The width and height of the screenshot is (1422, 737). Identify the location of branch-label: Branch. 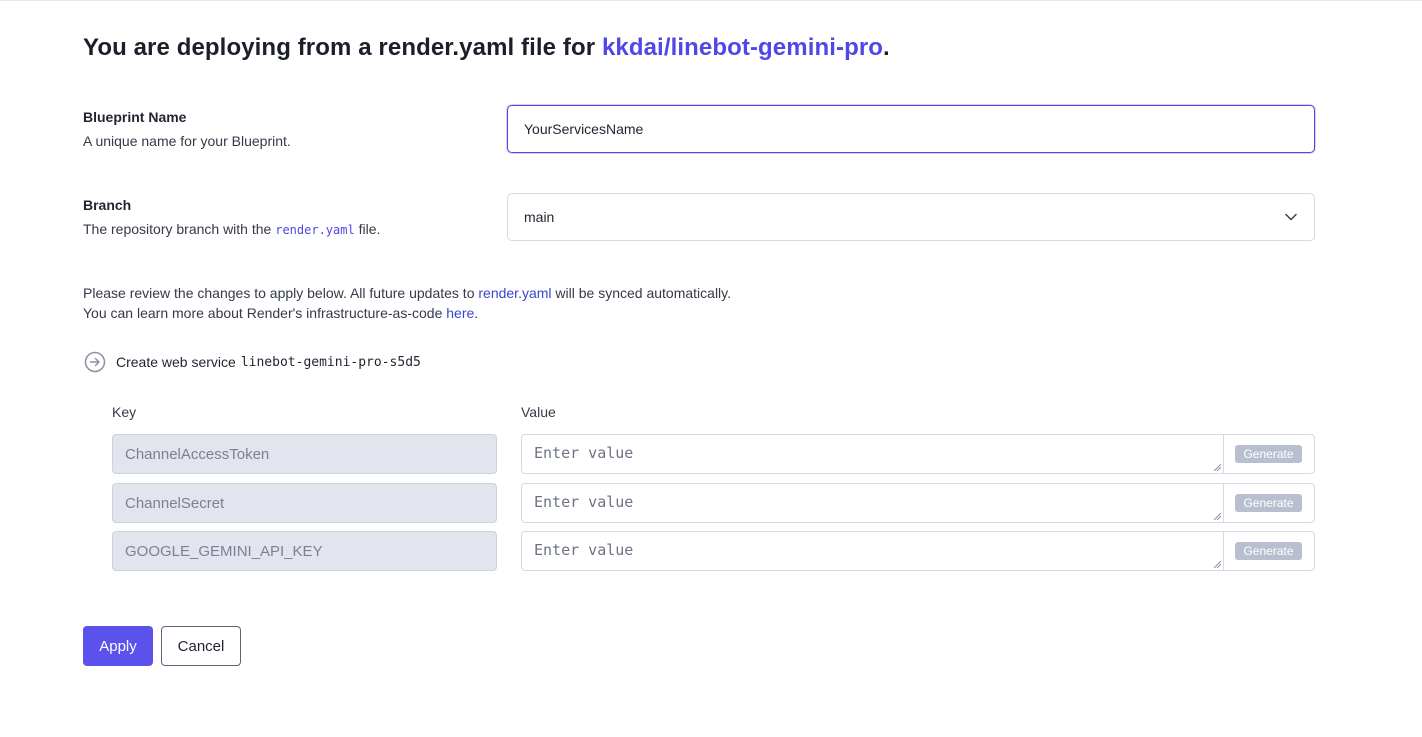
(107, 205).